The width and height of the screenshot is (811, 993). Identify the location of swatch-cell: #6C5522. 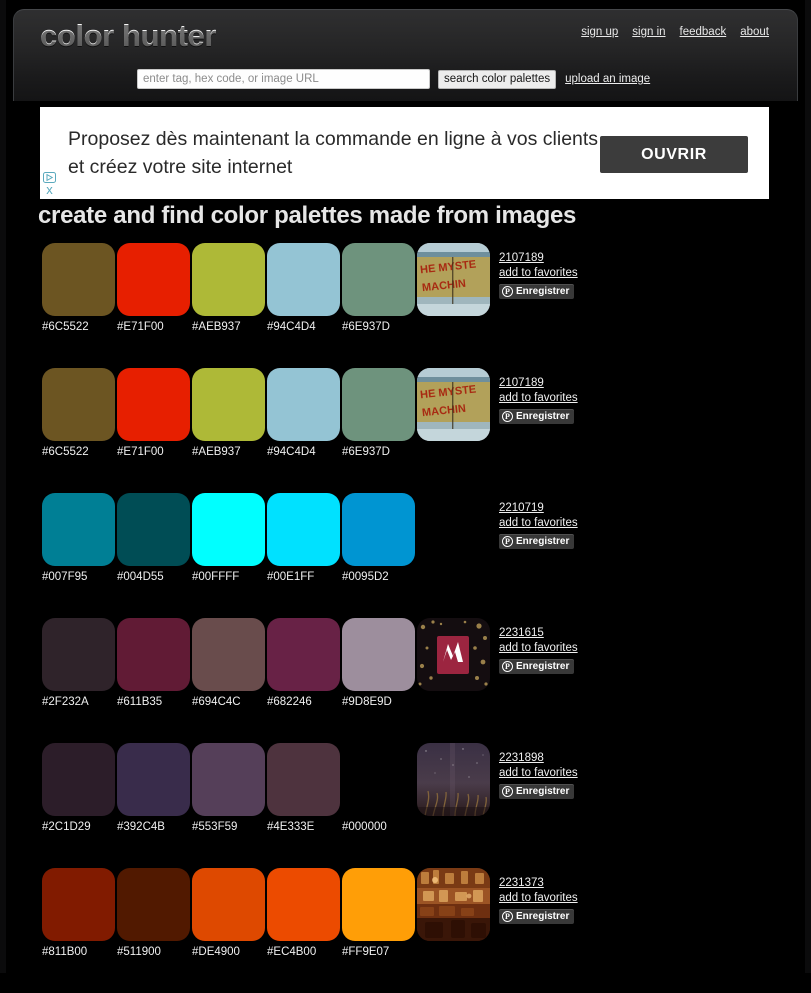
(79, 288).